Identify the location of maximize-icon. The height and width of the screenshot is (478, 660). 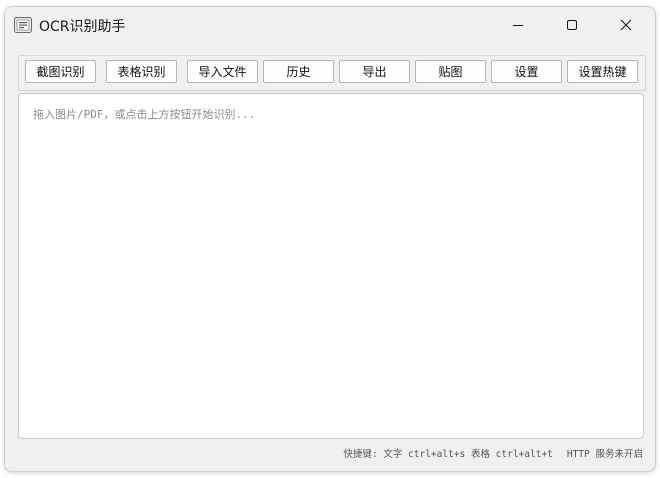
(572, 25).